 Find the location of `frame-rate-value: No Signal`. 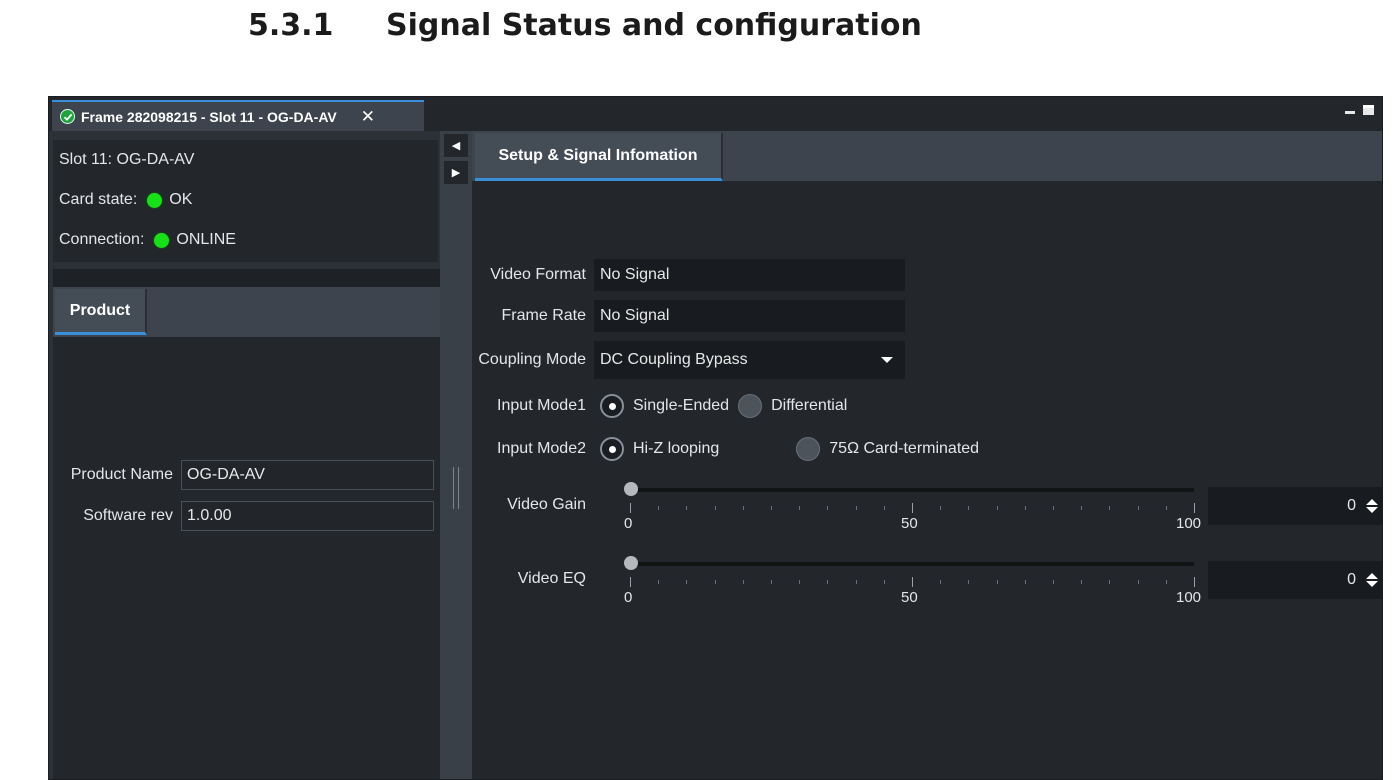

frame-rate-value: No Signal is located at coordinates (749, 316).